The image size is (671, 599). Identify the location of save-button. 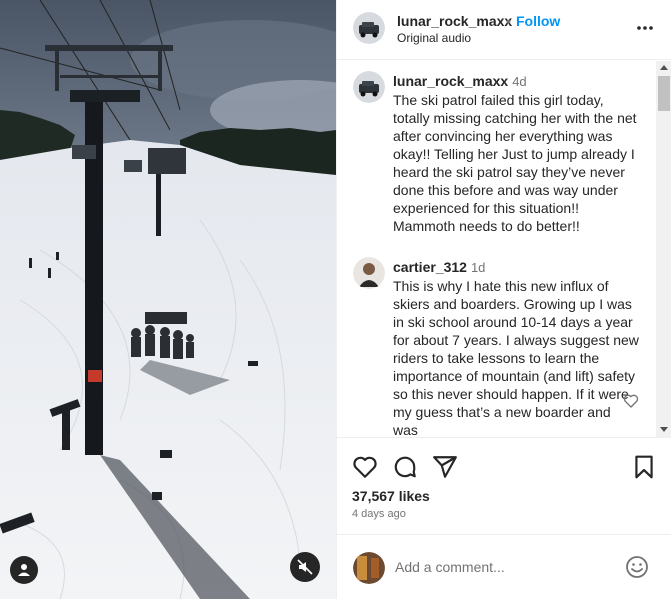
(644, 467).